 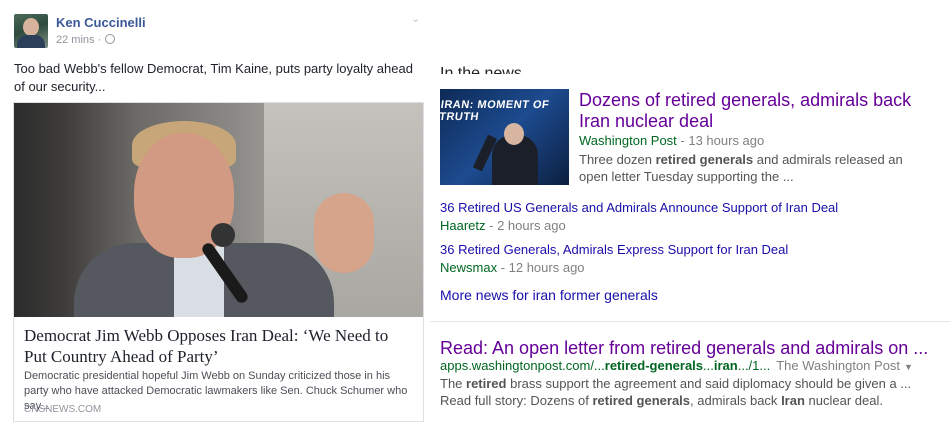 I want to click on news-item-meta: Newsmax - 12 hours ago, so click(x=512, y=267).